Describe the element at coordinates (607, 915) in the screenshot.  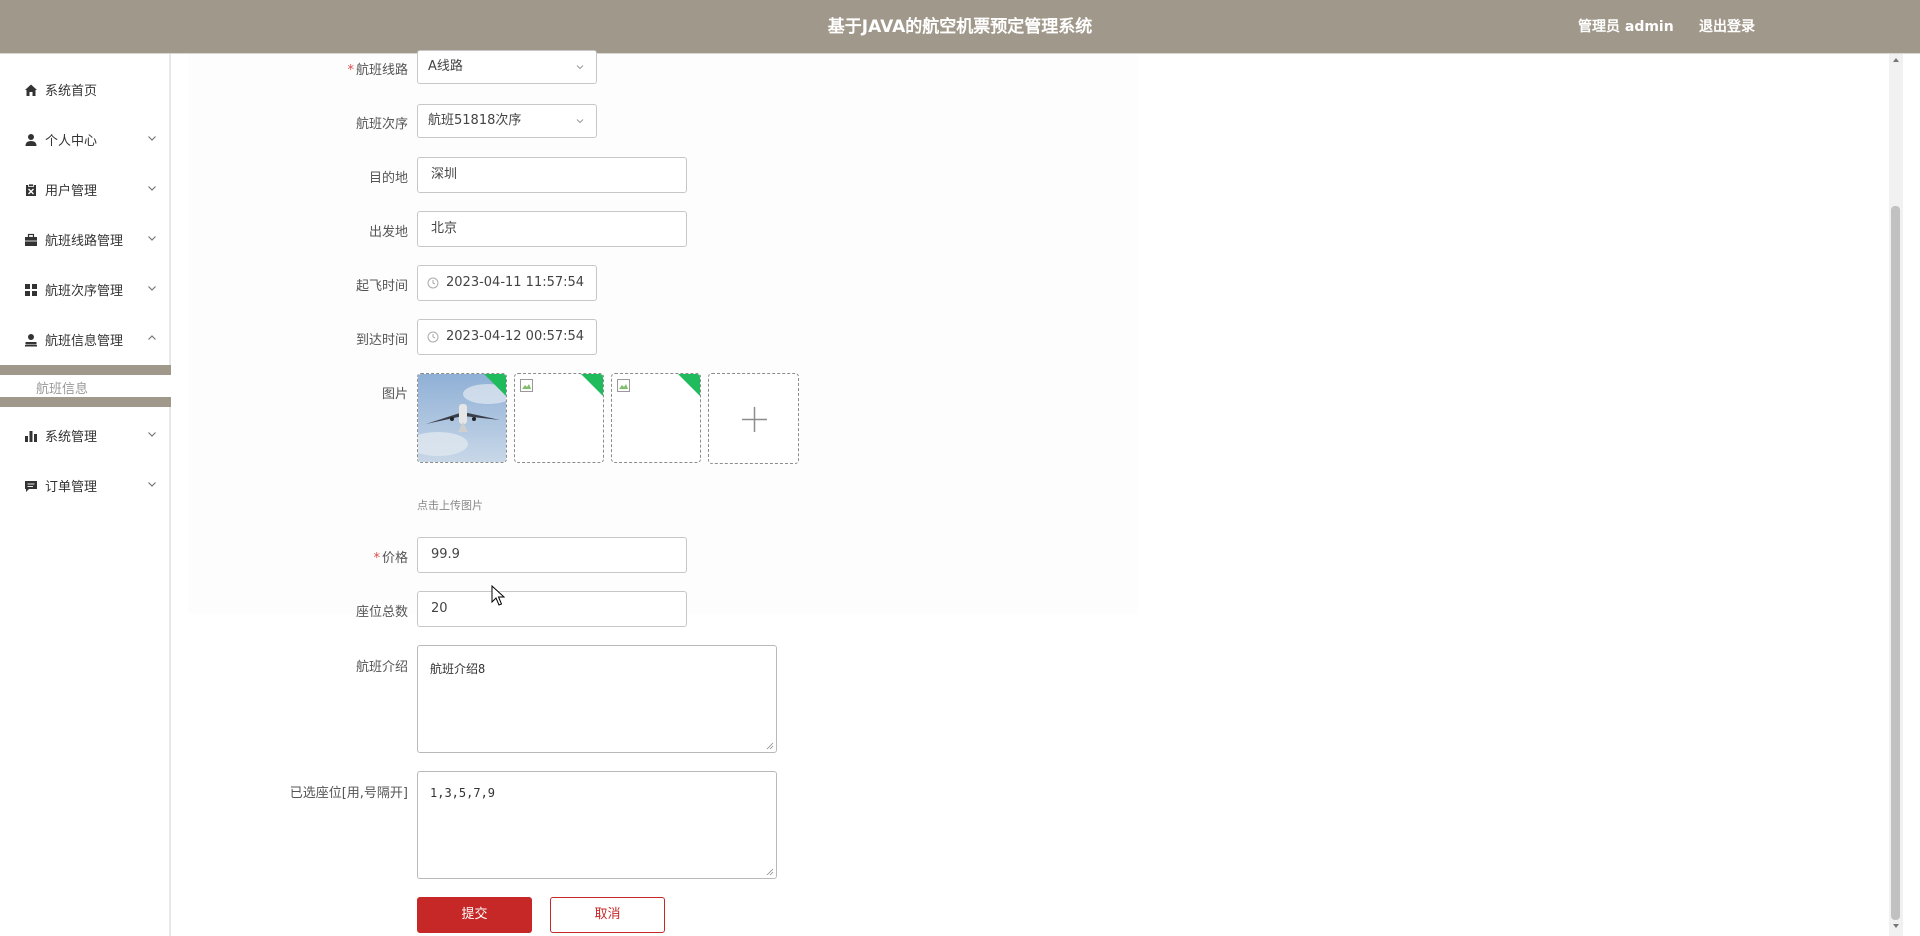
I see `cancel-button: 取消` at that location.